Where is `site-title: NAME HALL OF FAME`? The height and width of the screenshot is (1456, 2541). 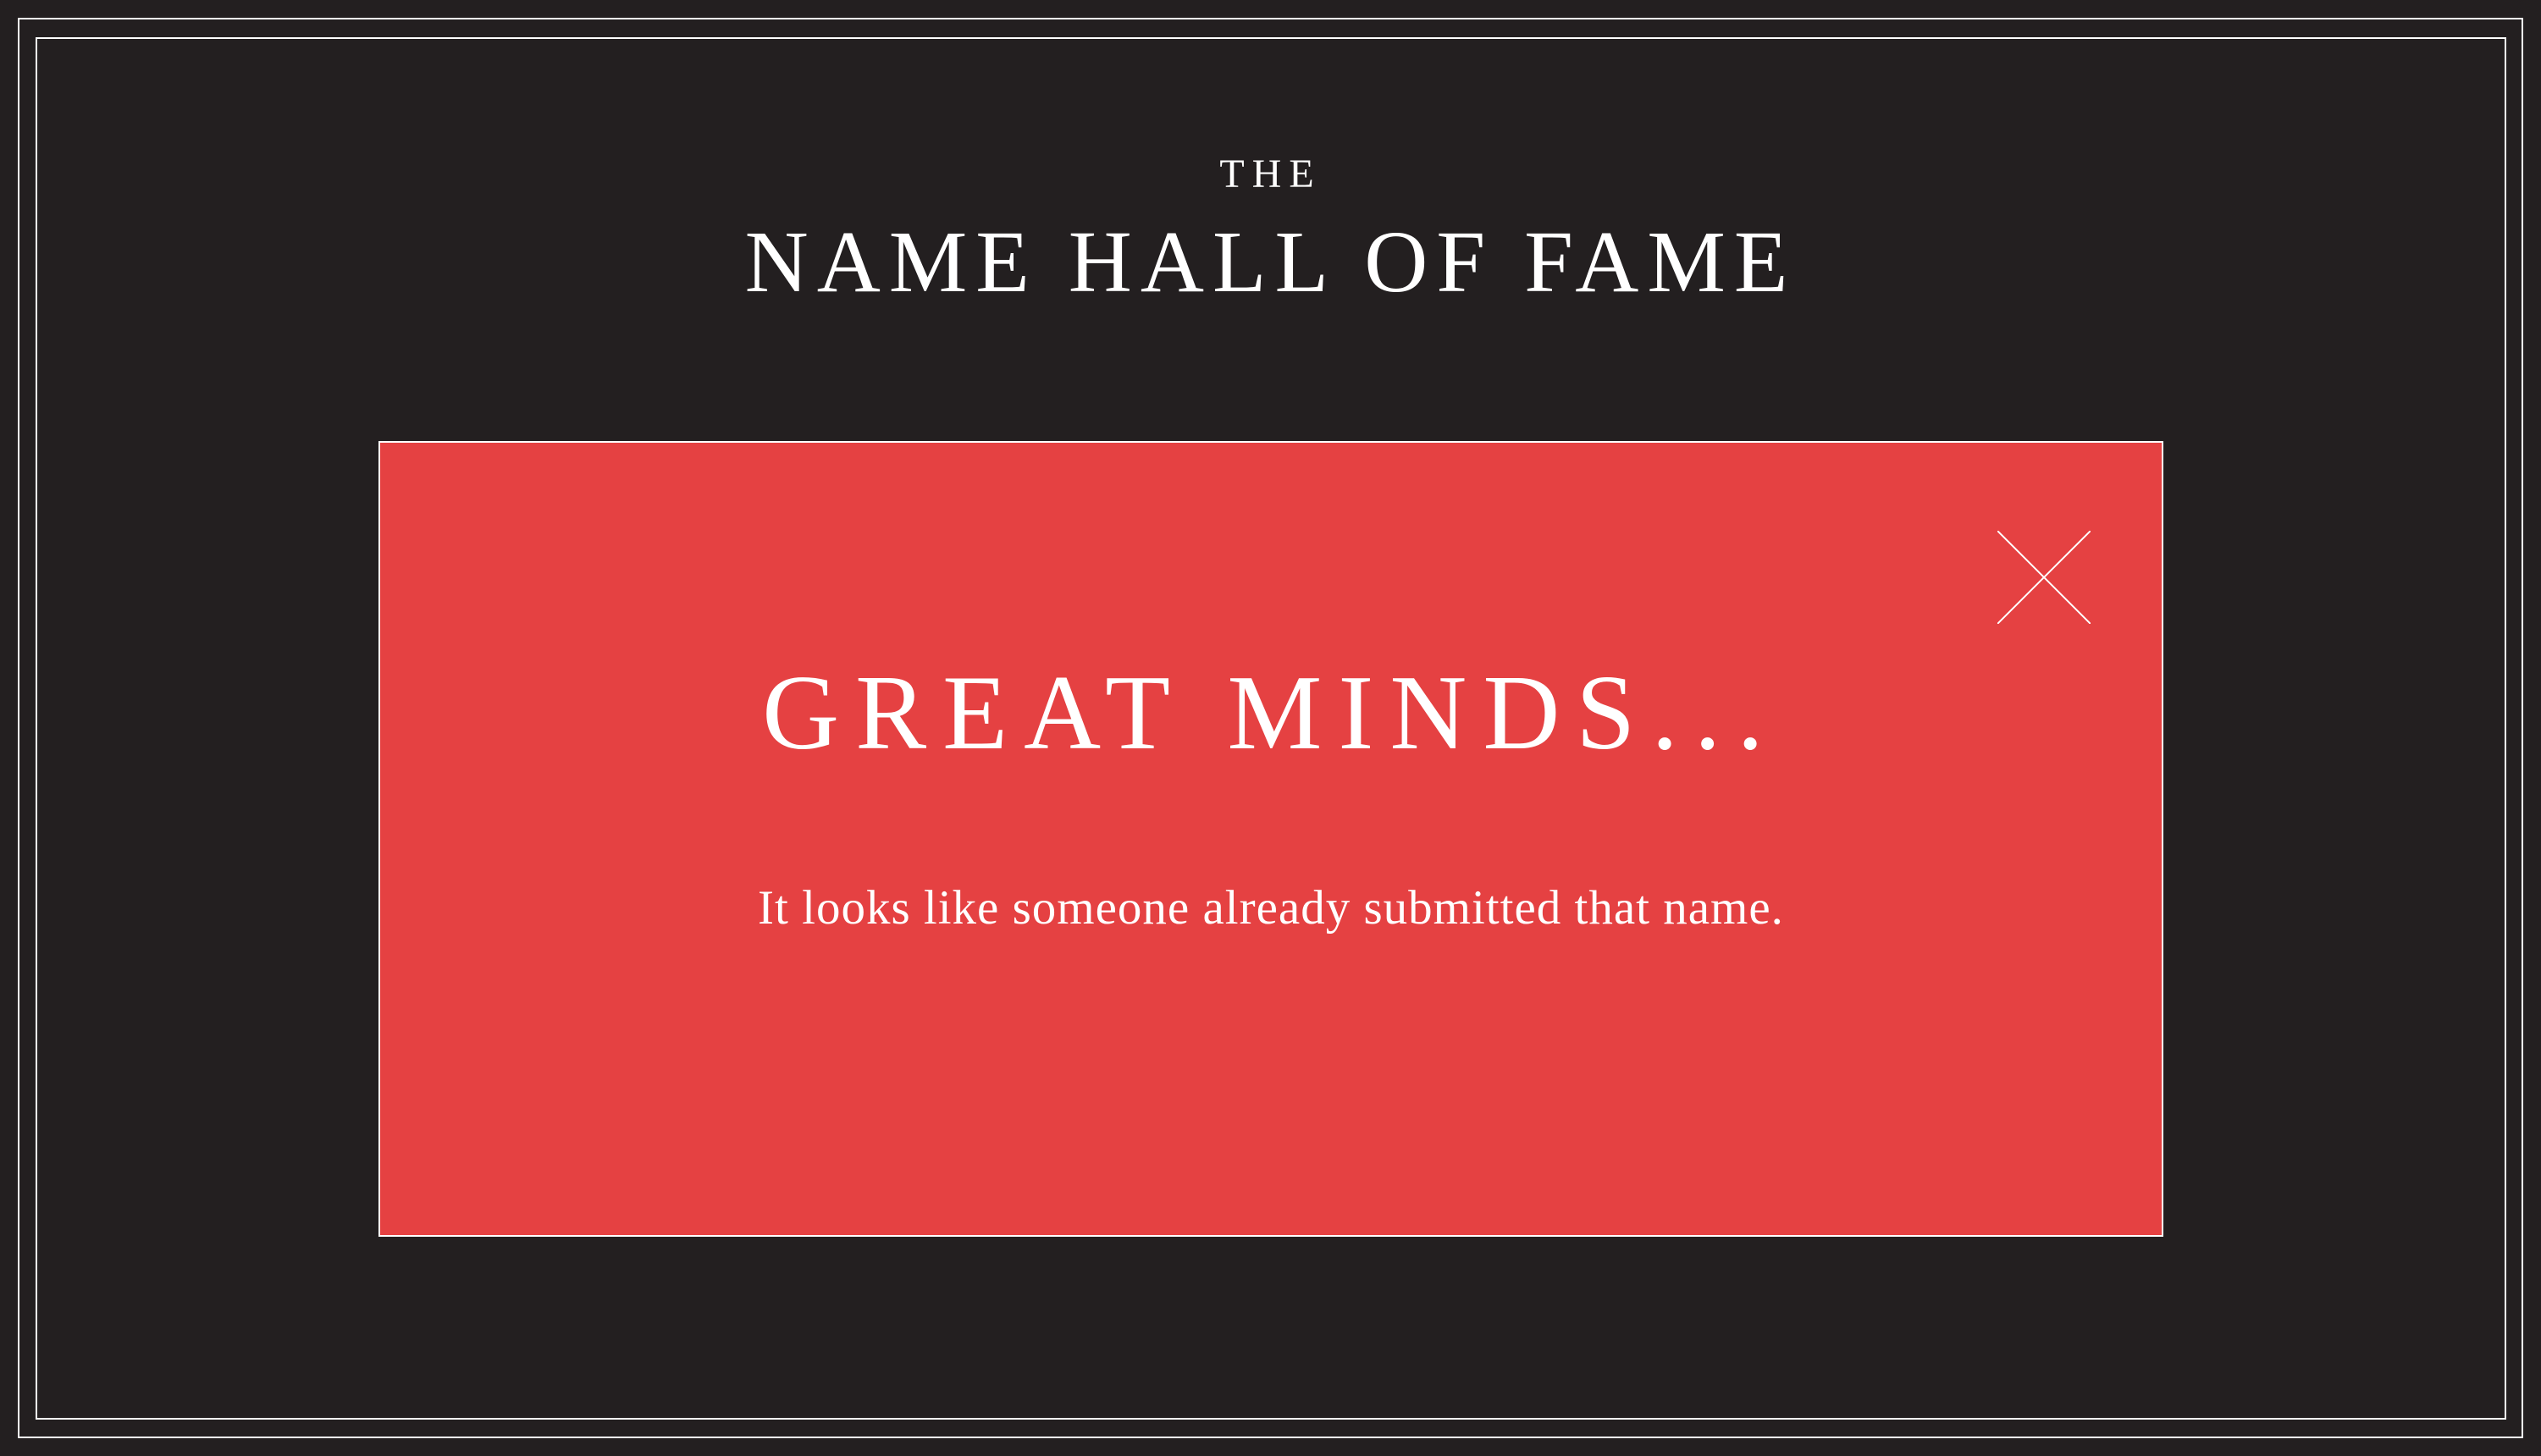
site-title: NAME HALL OF FAME is located at coordinates (1270, 262).